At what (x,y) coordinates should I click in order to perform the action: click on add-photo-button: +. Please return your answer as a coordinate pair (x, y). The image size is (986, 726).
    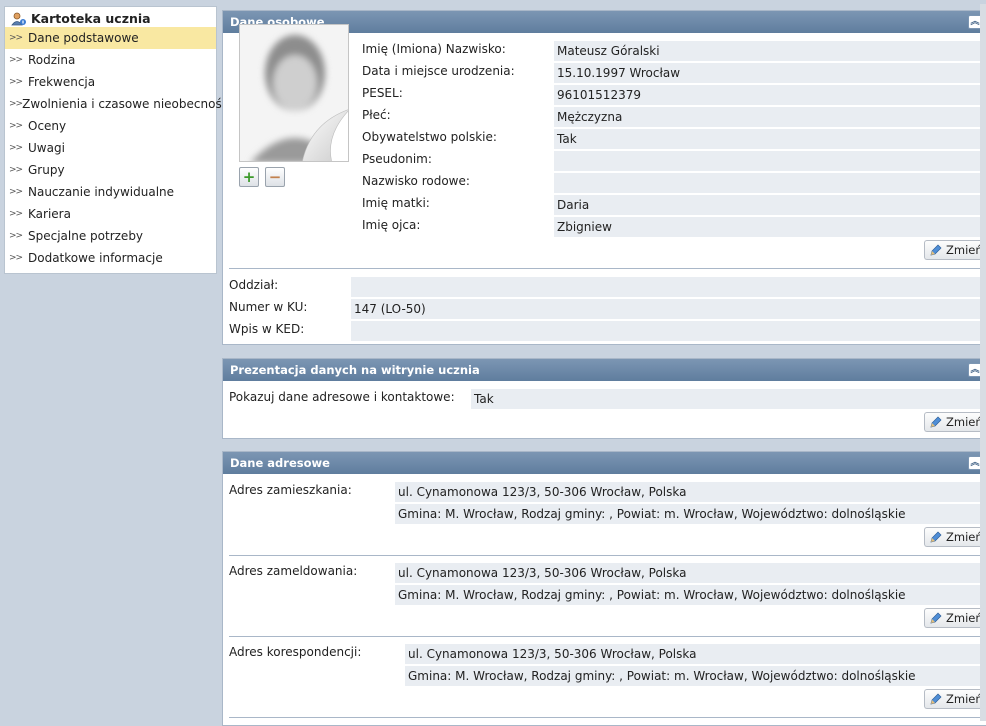
    Looking at the image, I should click on (249, 177).